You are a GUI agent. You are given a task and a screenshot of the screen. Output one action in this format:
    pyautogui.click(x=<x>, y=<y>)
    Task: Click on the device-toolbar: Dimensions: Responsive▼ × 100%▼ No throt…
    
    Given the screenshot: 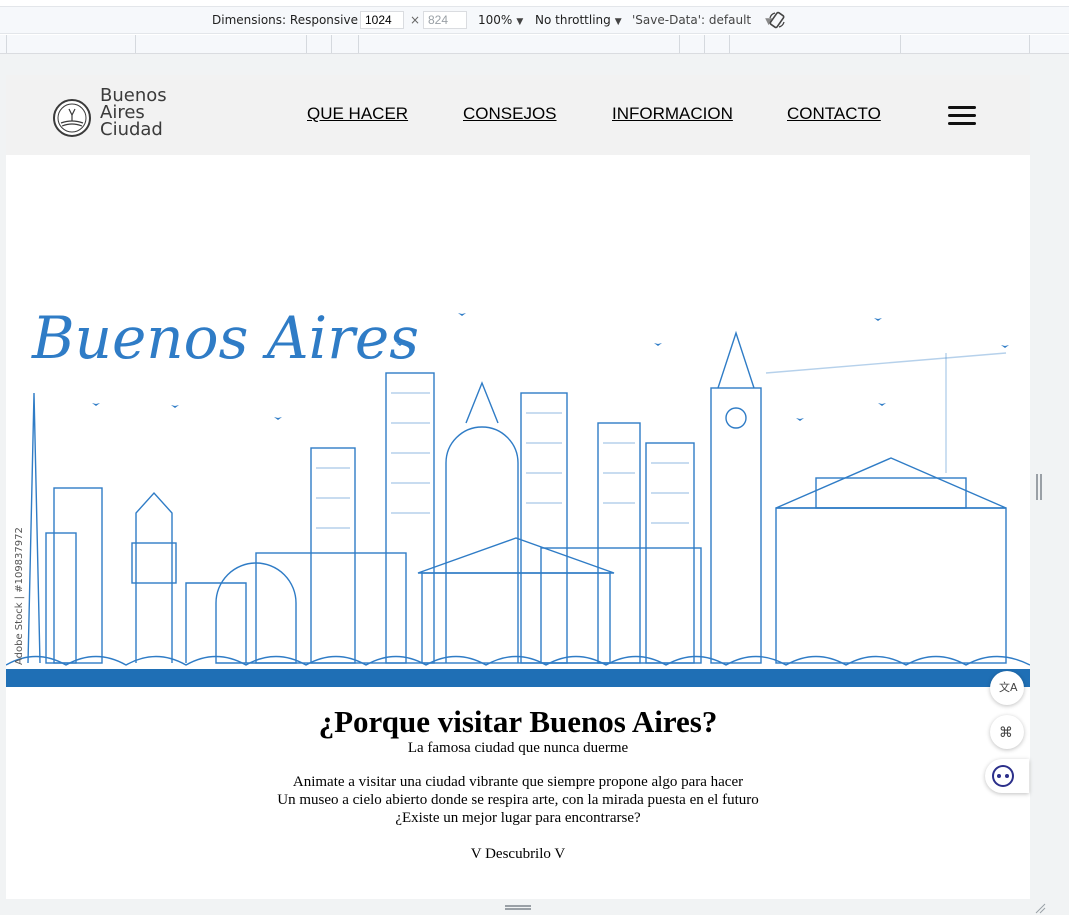 What is the action you would take?
    pyautogui.click(x=534, y=20)
    